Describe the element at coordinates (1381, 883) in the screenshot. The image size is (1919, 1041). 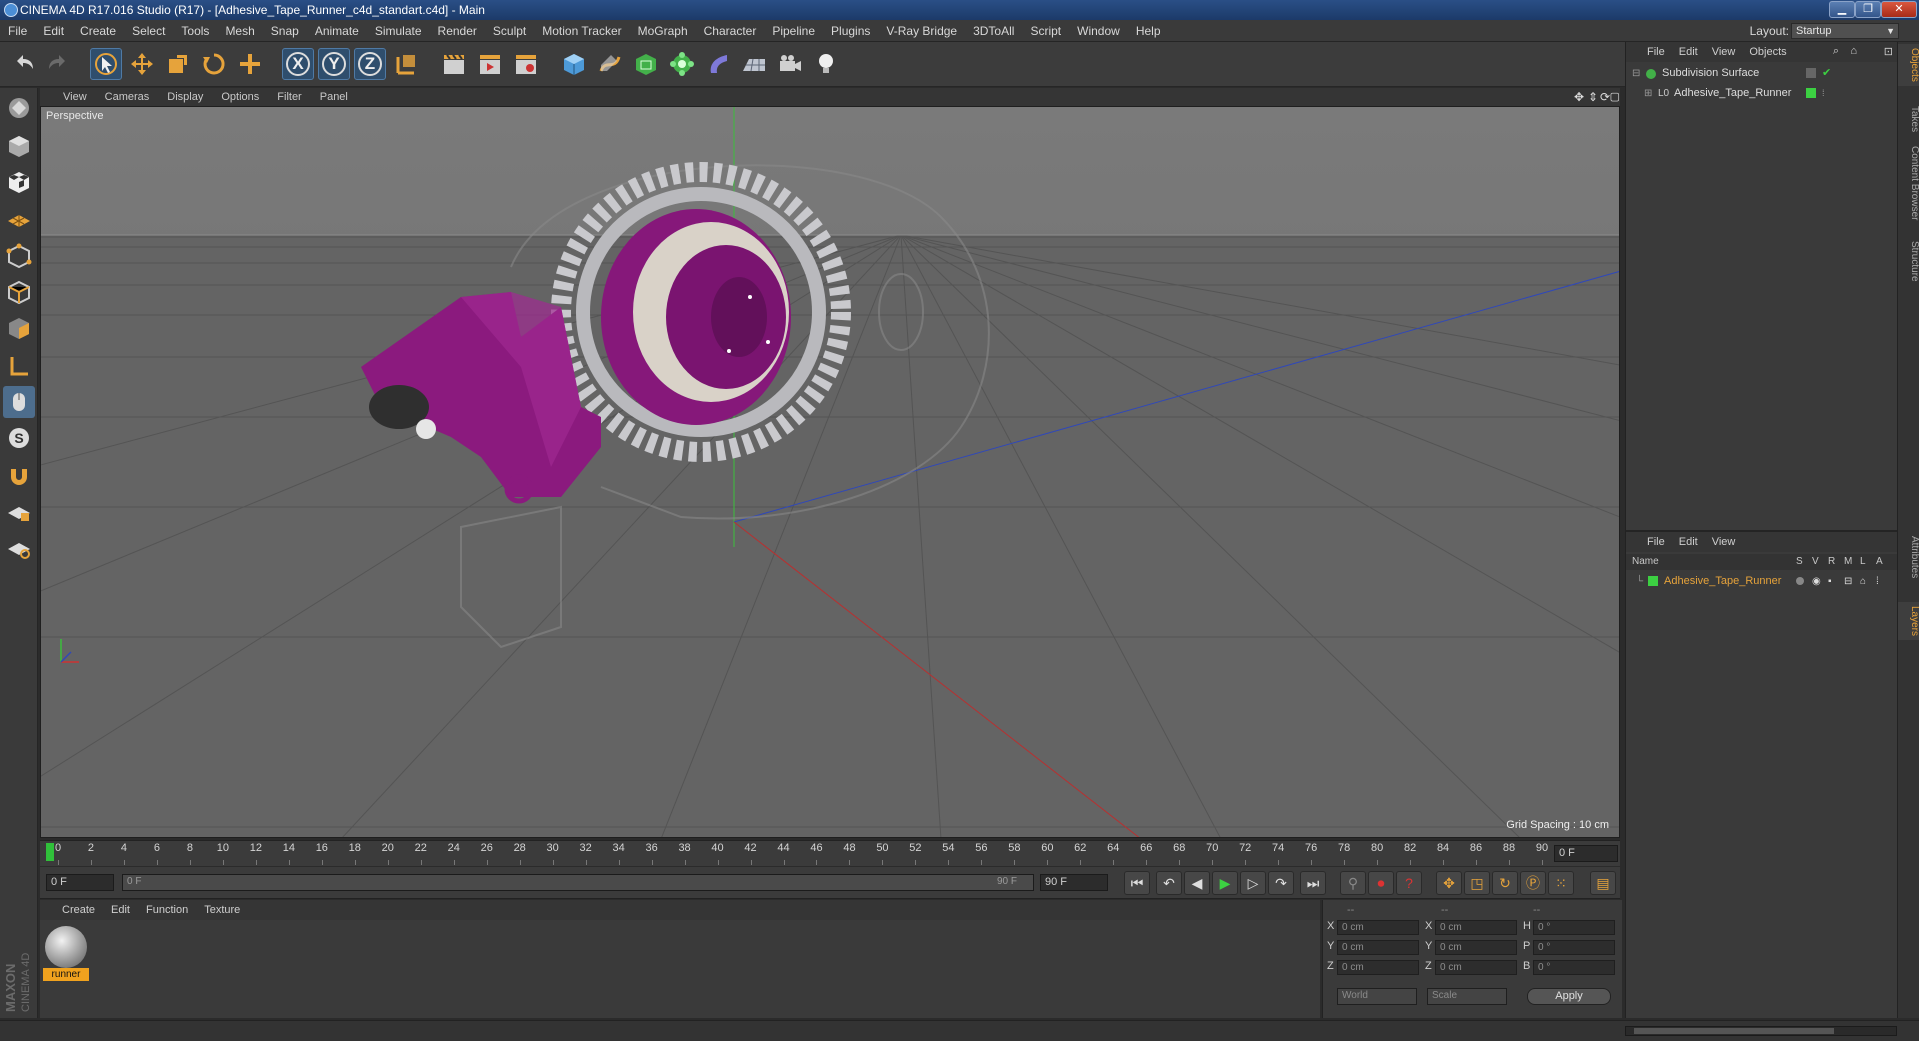
I see `record-active-button: ⏺` at that location.